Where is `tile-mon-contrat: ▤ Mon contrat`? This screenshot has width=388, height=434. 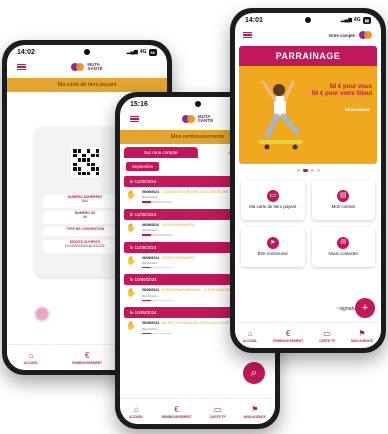
tile-mon-contrat: ▤ Mon contrat is located at coordinates (343, 200).